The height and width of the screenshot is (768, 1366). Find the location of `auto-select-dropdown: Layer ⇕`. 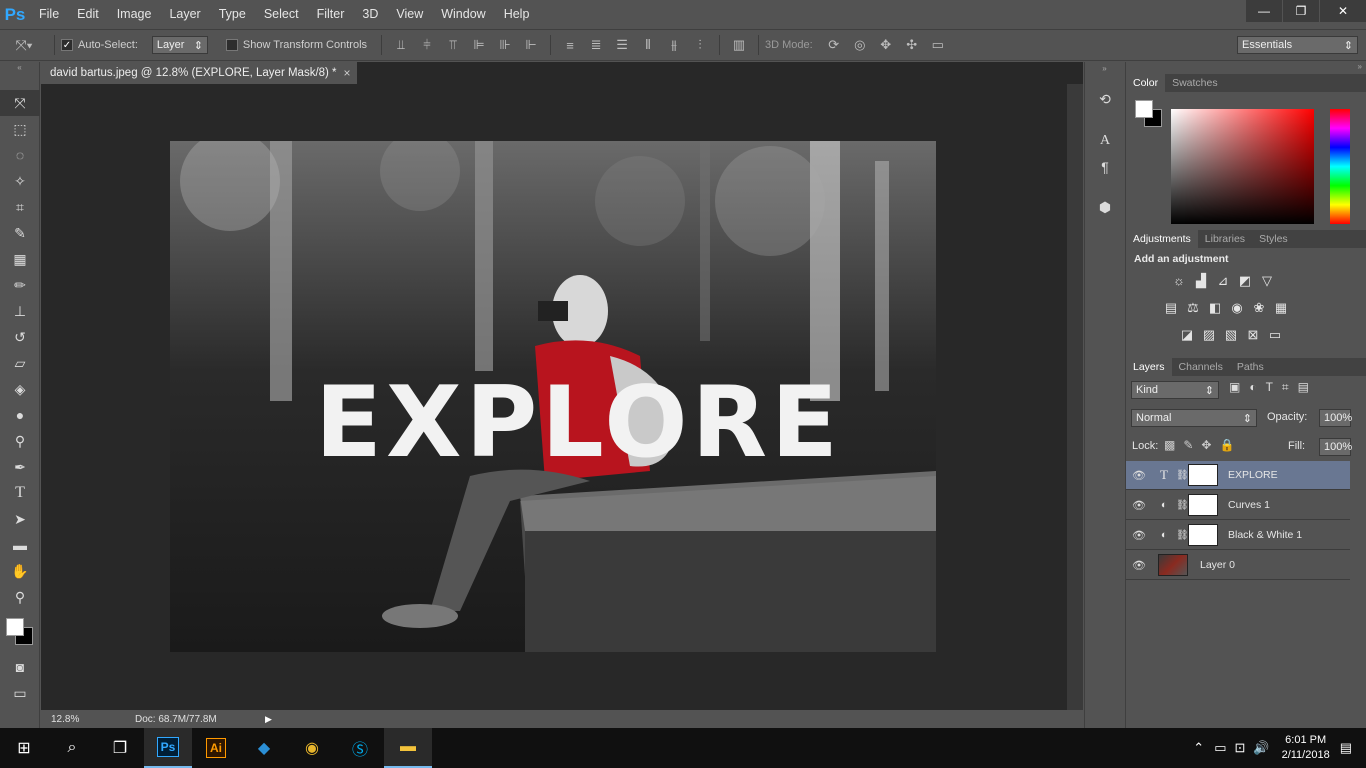

auto-select-dropdown: Layer ⇕ is located at coordinates (179, 45).